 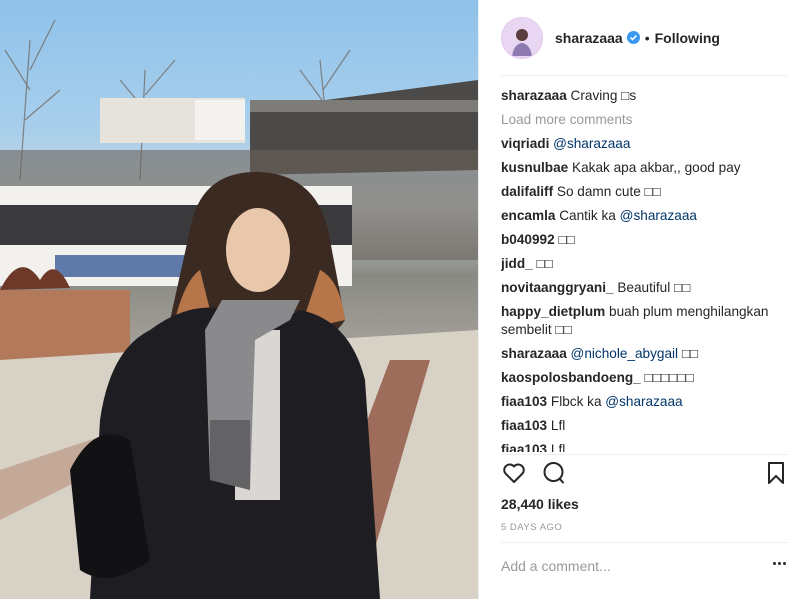 What do you see at coordinates (687, 38) in the screenshot?
I see `following-button: Following` at bounding box center [687, 38].